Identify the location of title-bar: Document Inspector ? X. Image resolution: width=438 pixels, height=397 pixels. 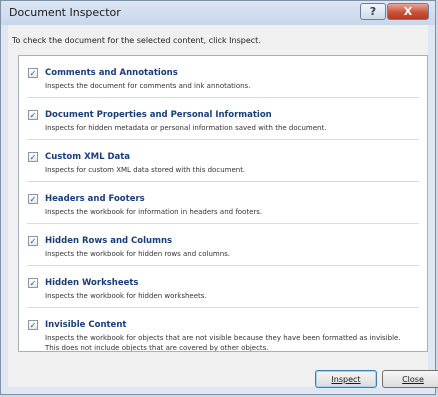
(218, 13).